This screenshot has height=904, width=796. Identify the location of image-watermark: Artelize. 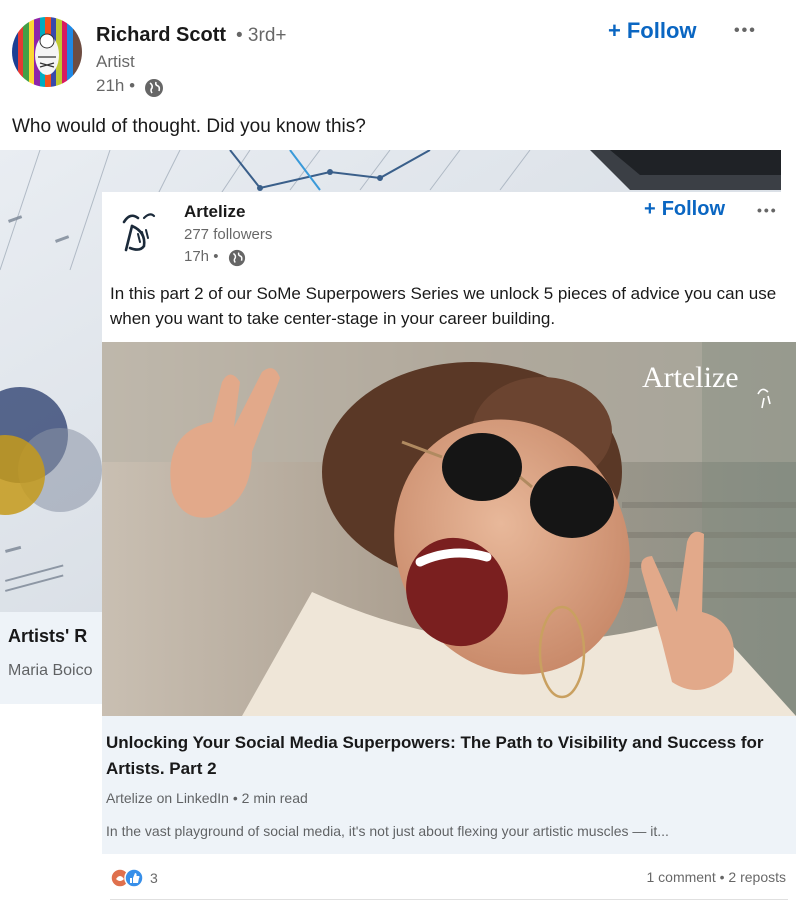
(690, 377).